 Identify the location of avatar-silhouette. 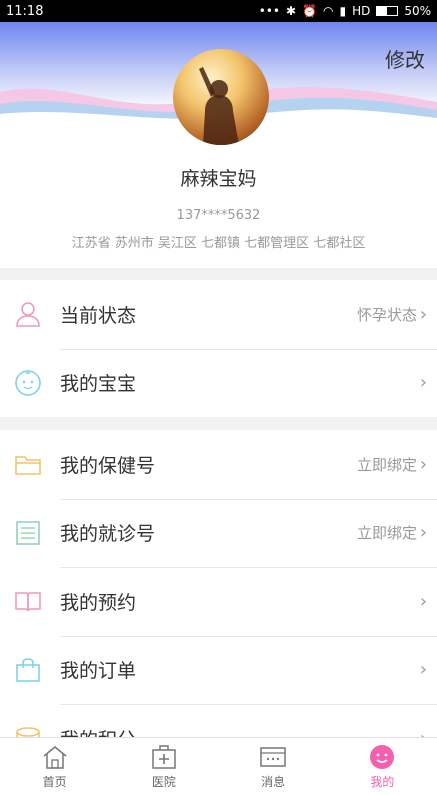
(219, 106).